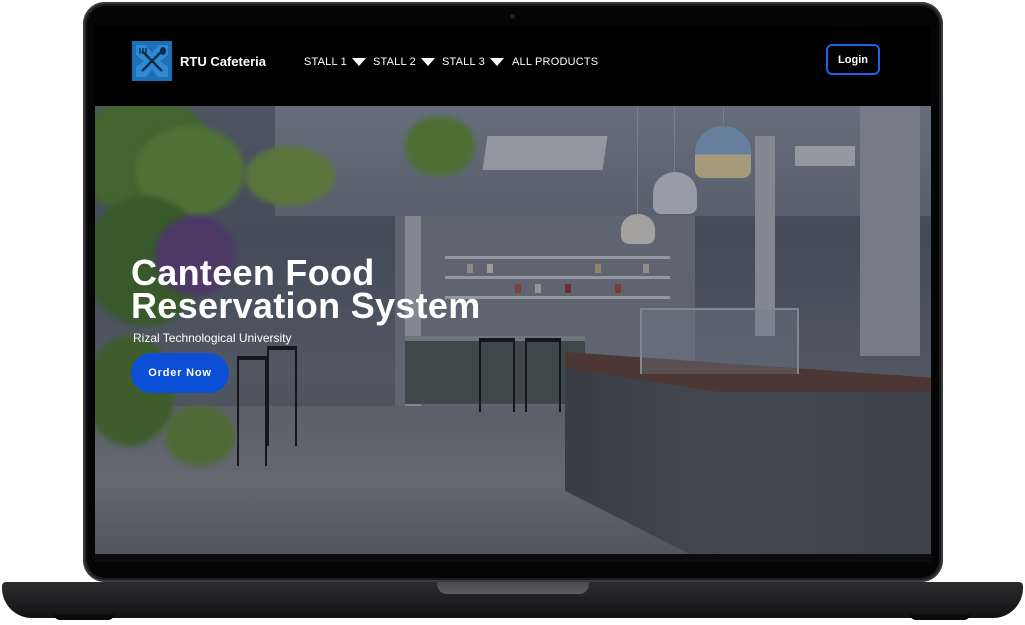  Describe the element at coordinates (394, 62) in the screenshot. I see `nav-stall-2-label: STALL 2` at that location.